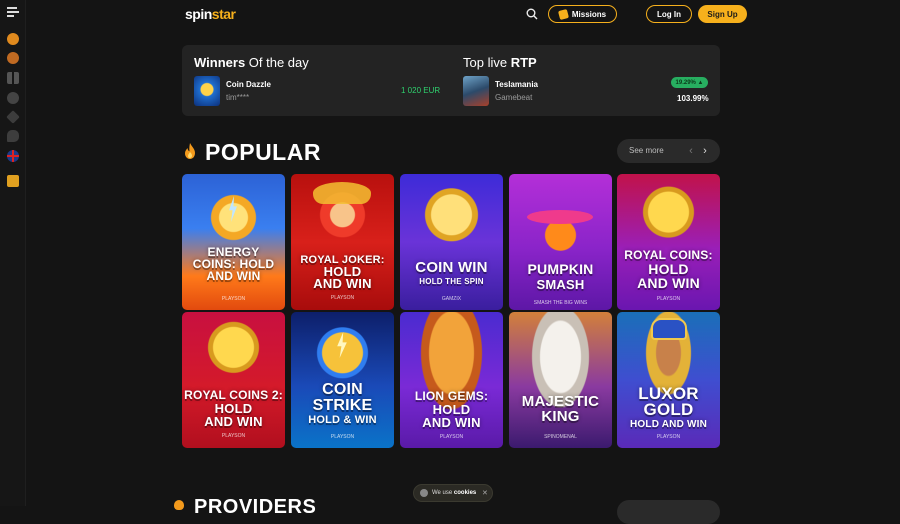  Describe the element at coordinates (13, 136) in the screenshot. I see `chat-icon` at that location.